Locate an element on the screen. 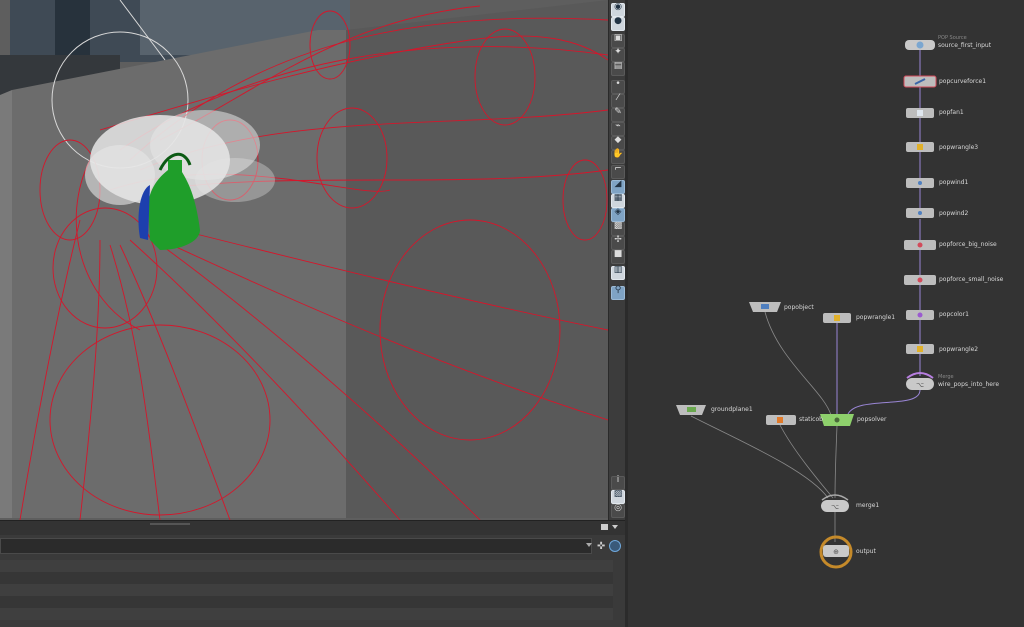 The width and height of the screenshot is (1024, 627). settings-icon: ◎ is located at coordinates (618, 510).